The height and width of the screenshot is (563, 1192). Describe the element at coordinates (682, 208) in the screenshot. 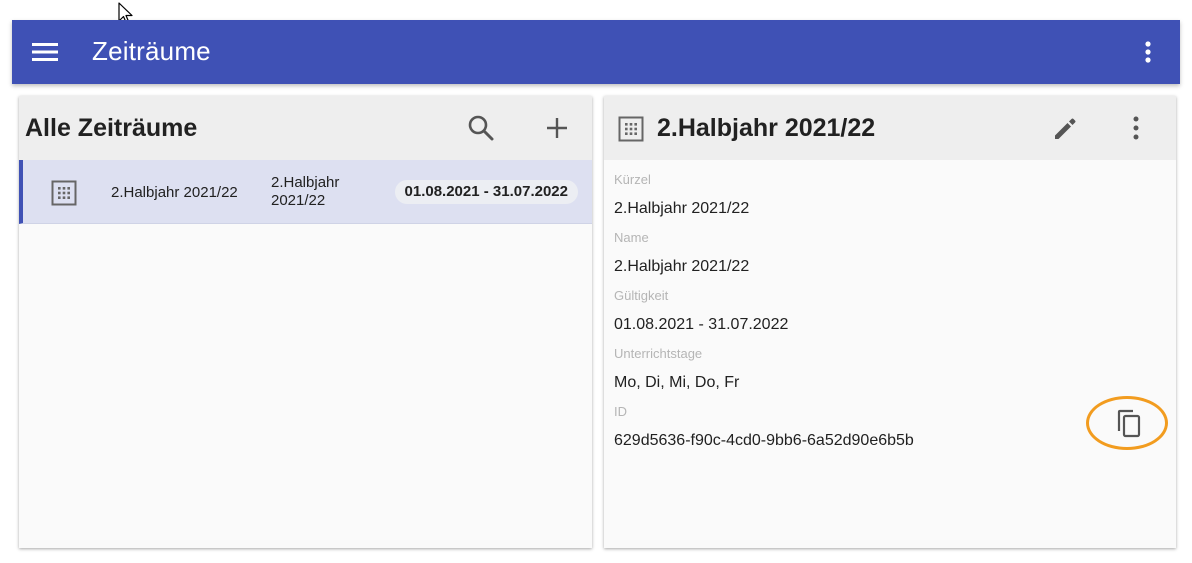

I see `field-value-kuerzel: 2.Halbjahr 2021/22` at that location.